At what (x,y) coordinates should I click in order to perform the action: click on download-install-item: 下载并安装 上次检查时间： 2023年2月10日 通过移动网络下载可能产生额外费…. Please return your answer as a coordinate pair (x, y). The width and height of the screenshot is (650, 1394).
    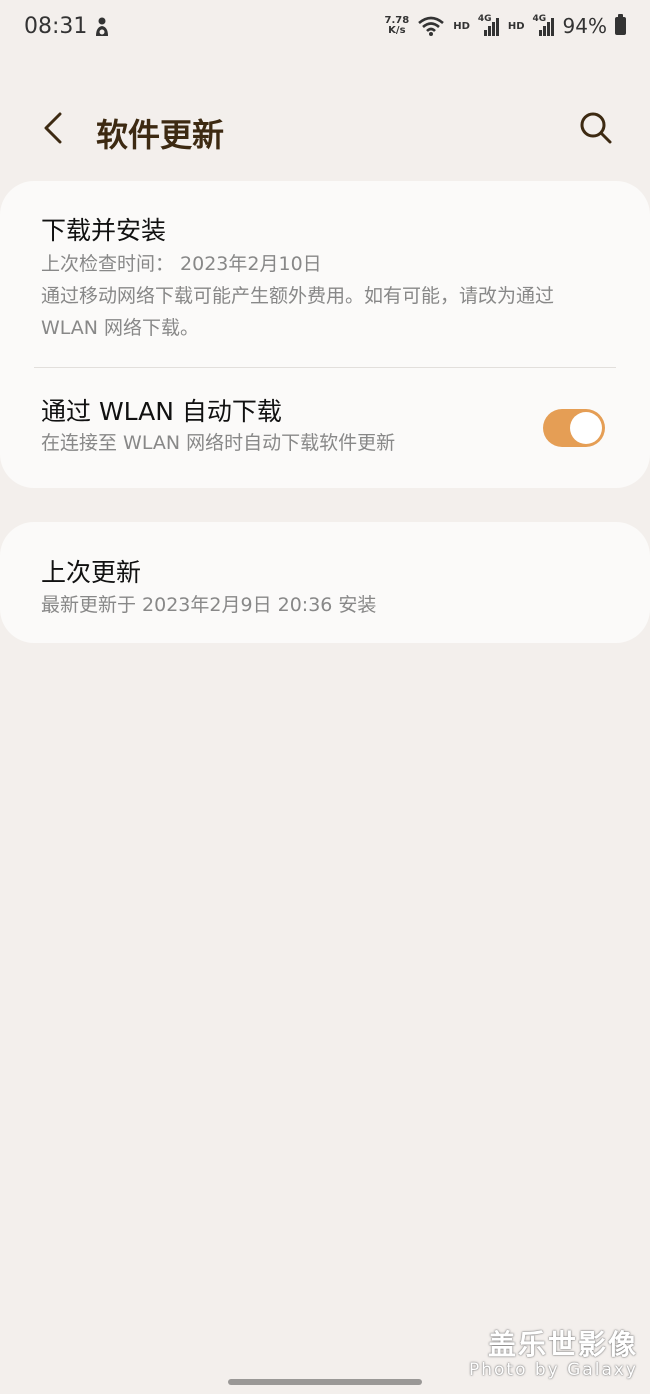
    Looking at the image, I should click on (325, 273).